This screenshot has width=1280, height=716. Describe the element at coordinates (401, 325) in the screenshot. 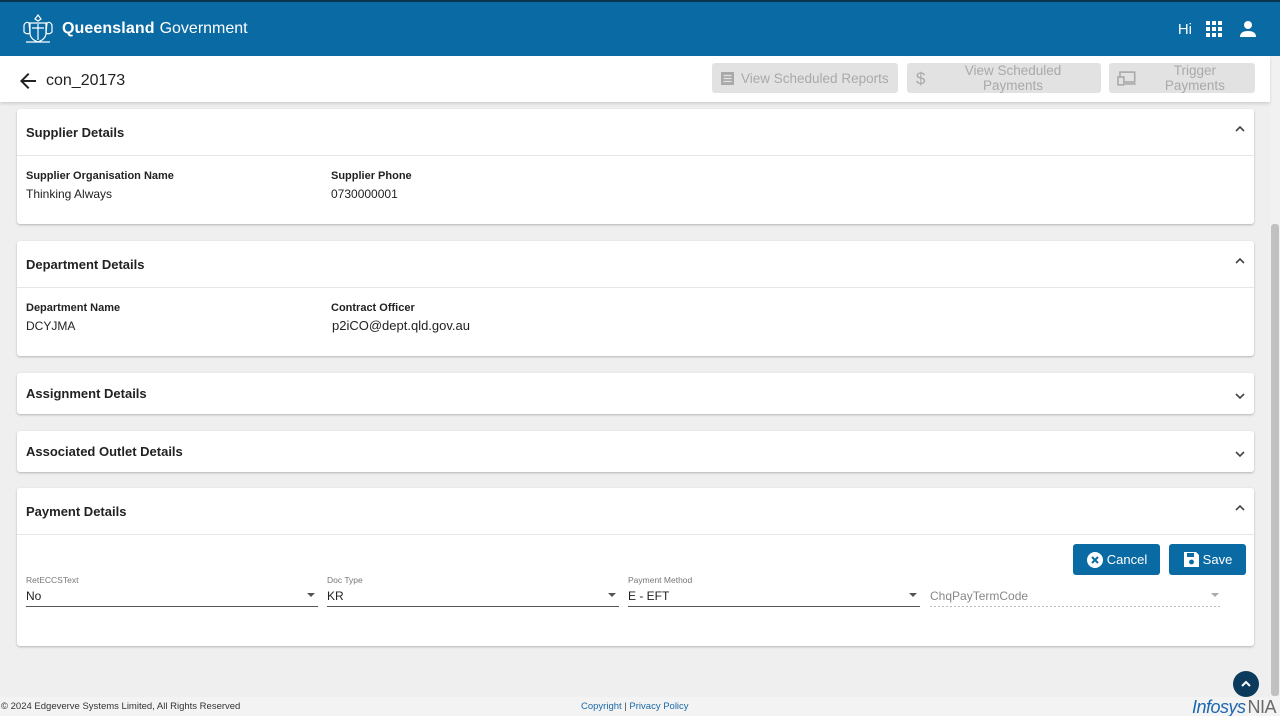

I see `contract-officer-value: p2iCO@dept.qld.gov.au` at that location.